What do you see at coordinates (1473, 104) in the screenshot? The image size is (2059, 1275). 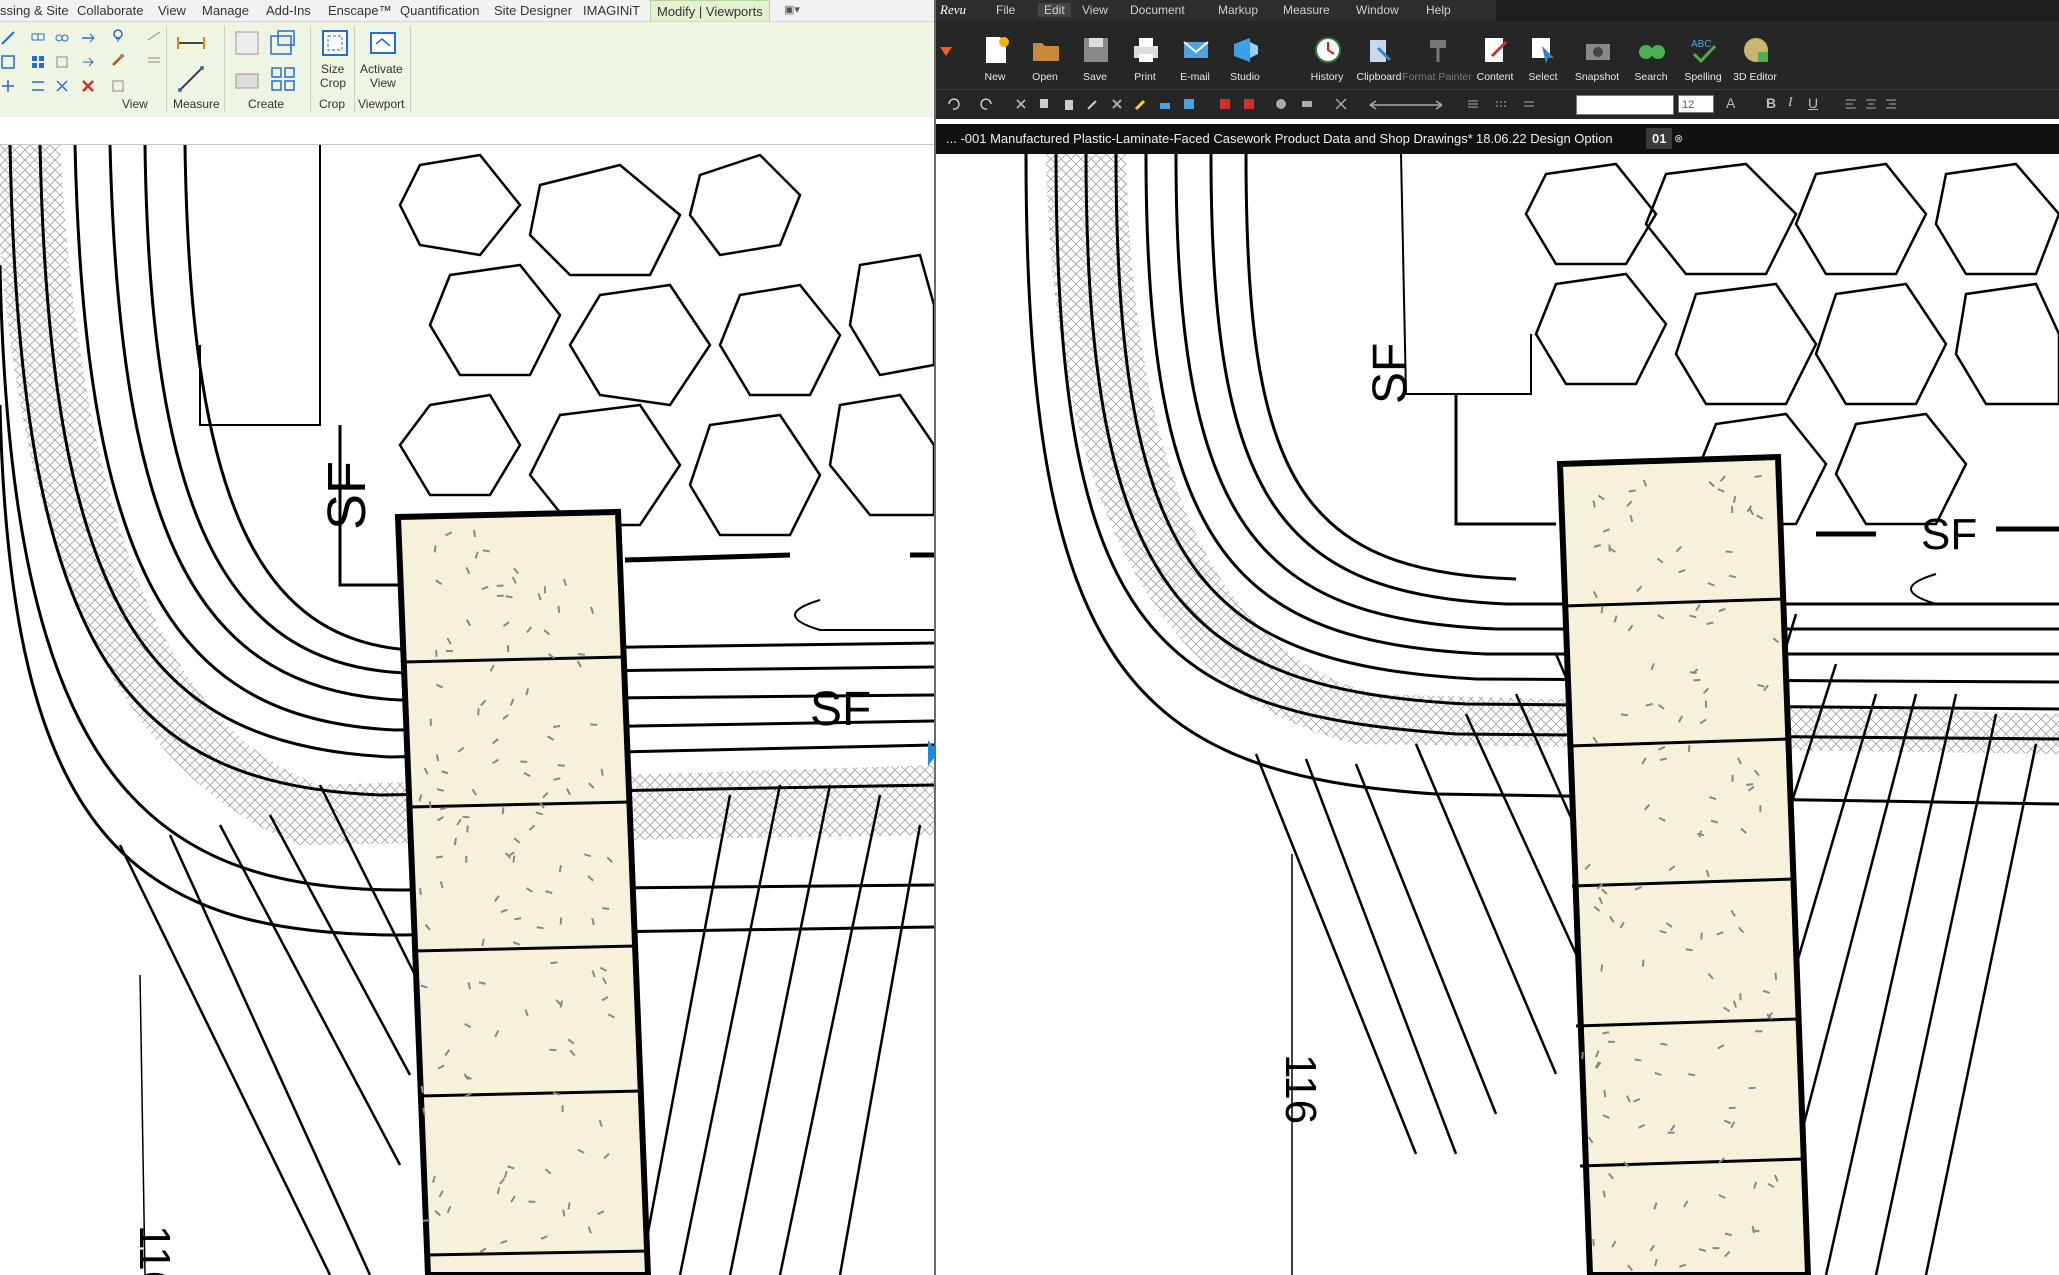 I see `line-width-icon` at bounding box center [1473, 104].